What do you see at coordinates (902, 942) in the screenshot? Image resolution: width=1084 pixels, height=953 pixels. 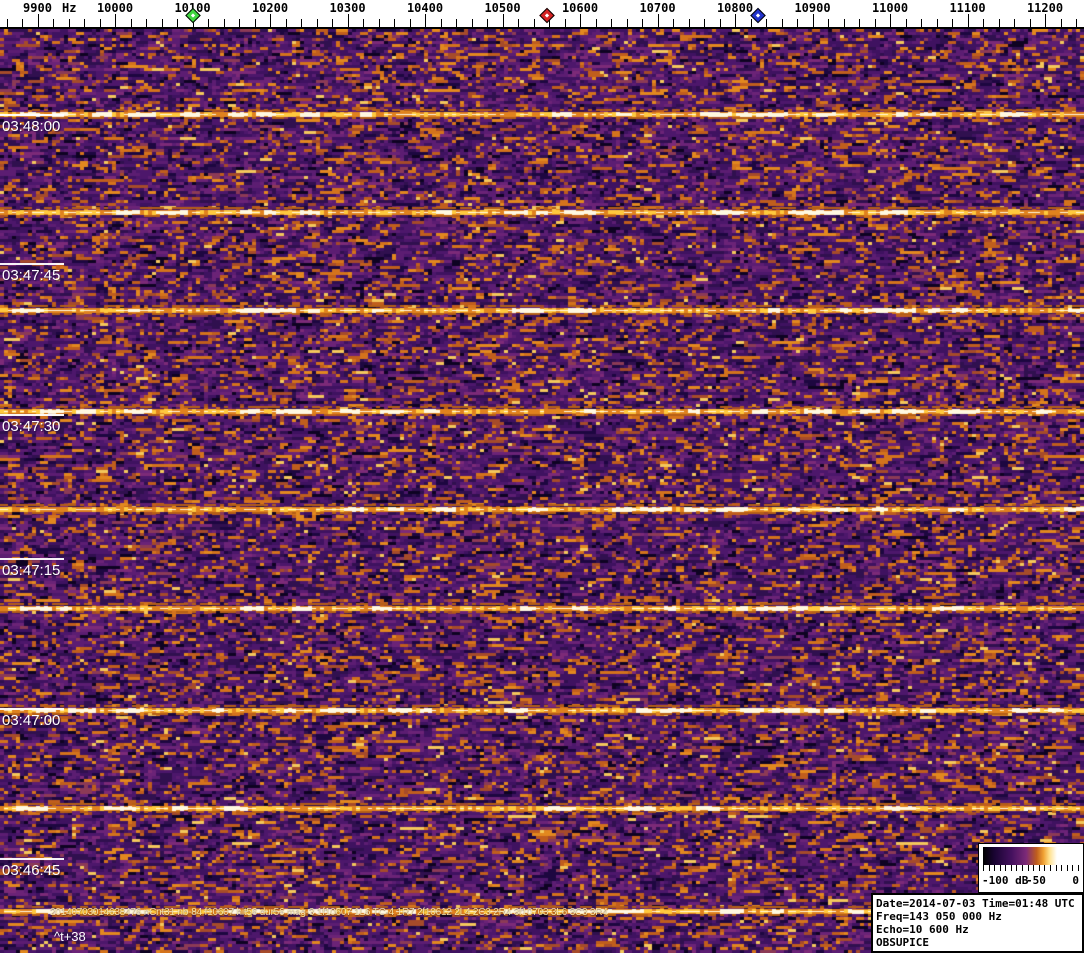 I see `info-station-line: OBSUPICE` at bounding box center [902, 942].